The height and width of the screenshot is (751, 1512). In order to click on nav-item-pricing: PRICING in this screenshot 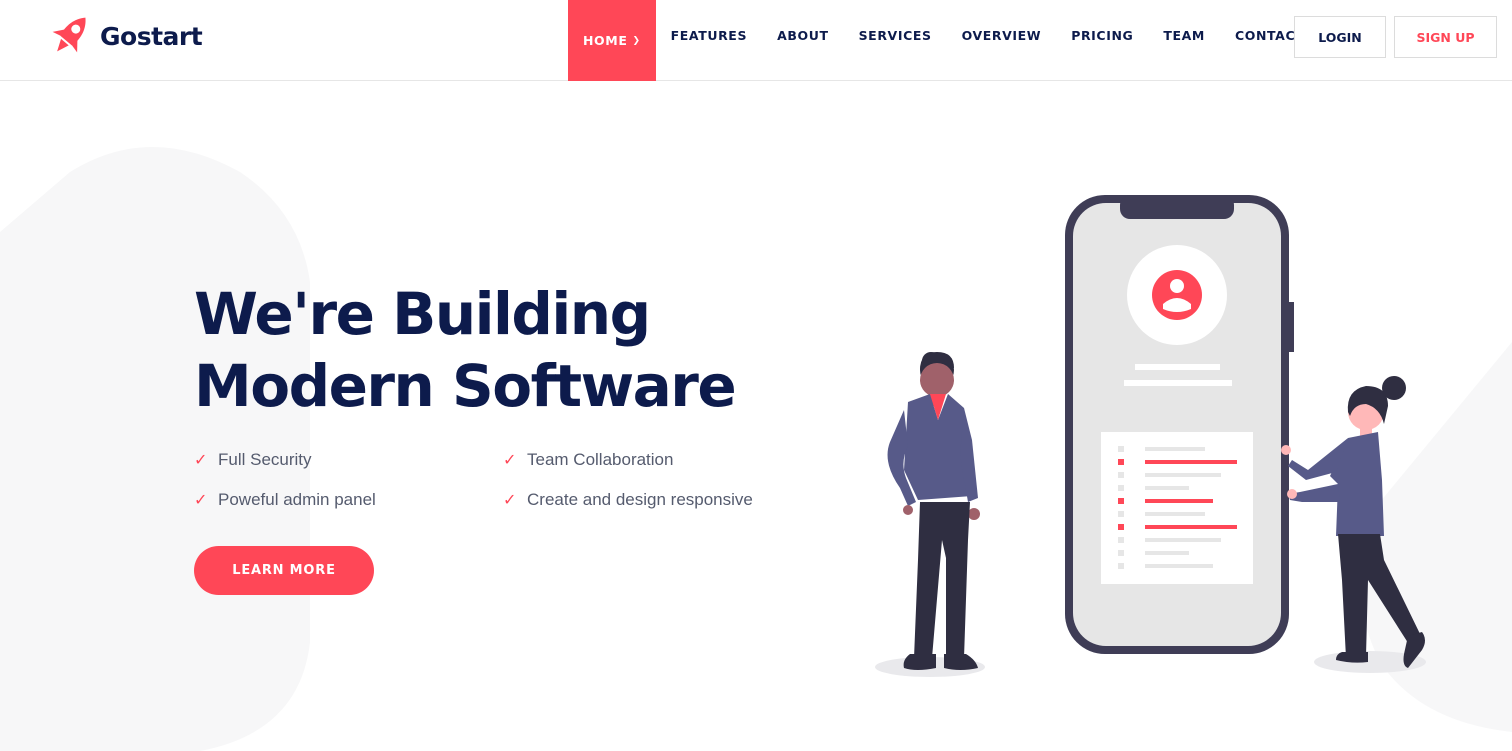, I will do `click(1102, 35)`.